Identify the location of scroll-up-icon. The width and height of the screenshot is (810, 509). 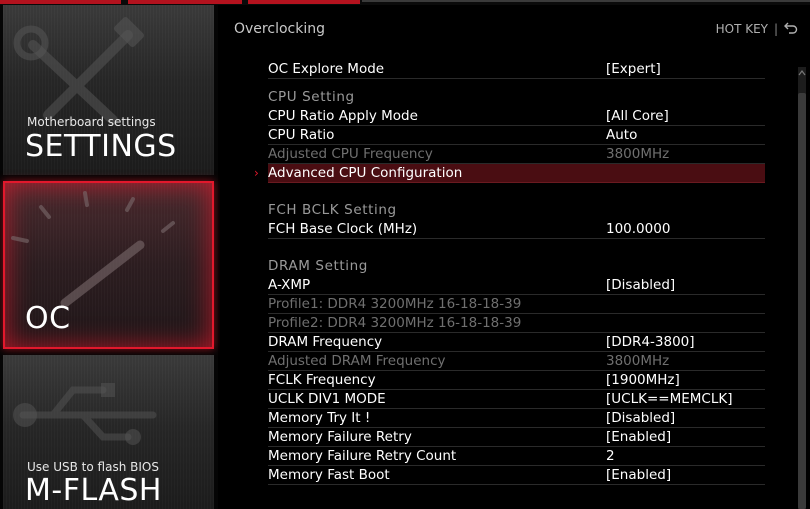
(802, 73).